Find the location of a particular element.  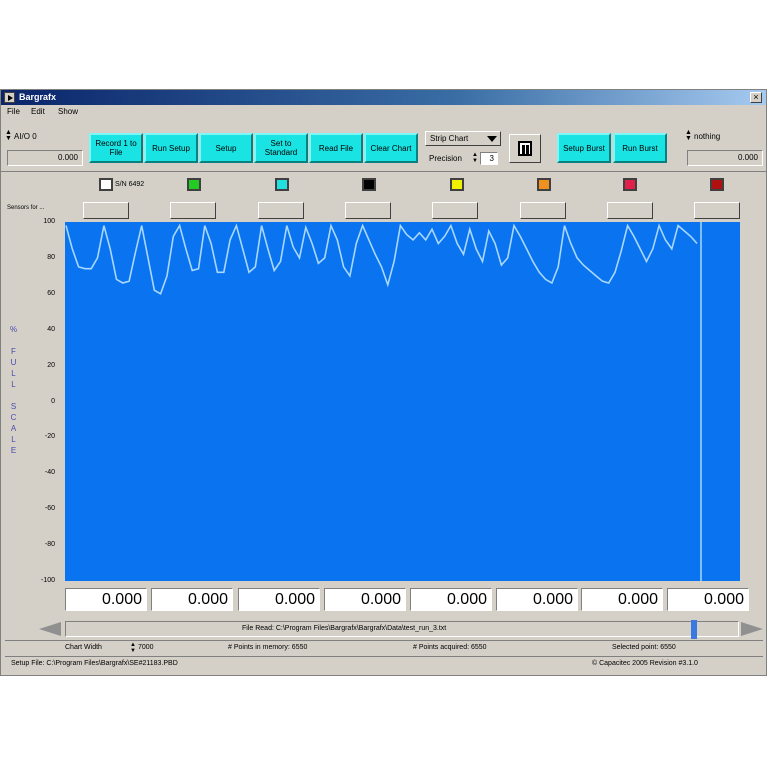

chart-width-spinner-icon: ▲ ▼ is located at coordinates (133, 648).